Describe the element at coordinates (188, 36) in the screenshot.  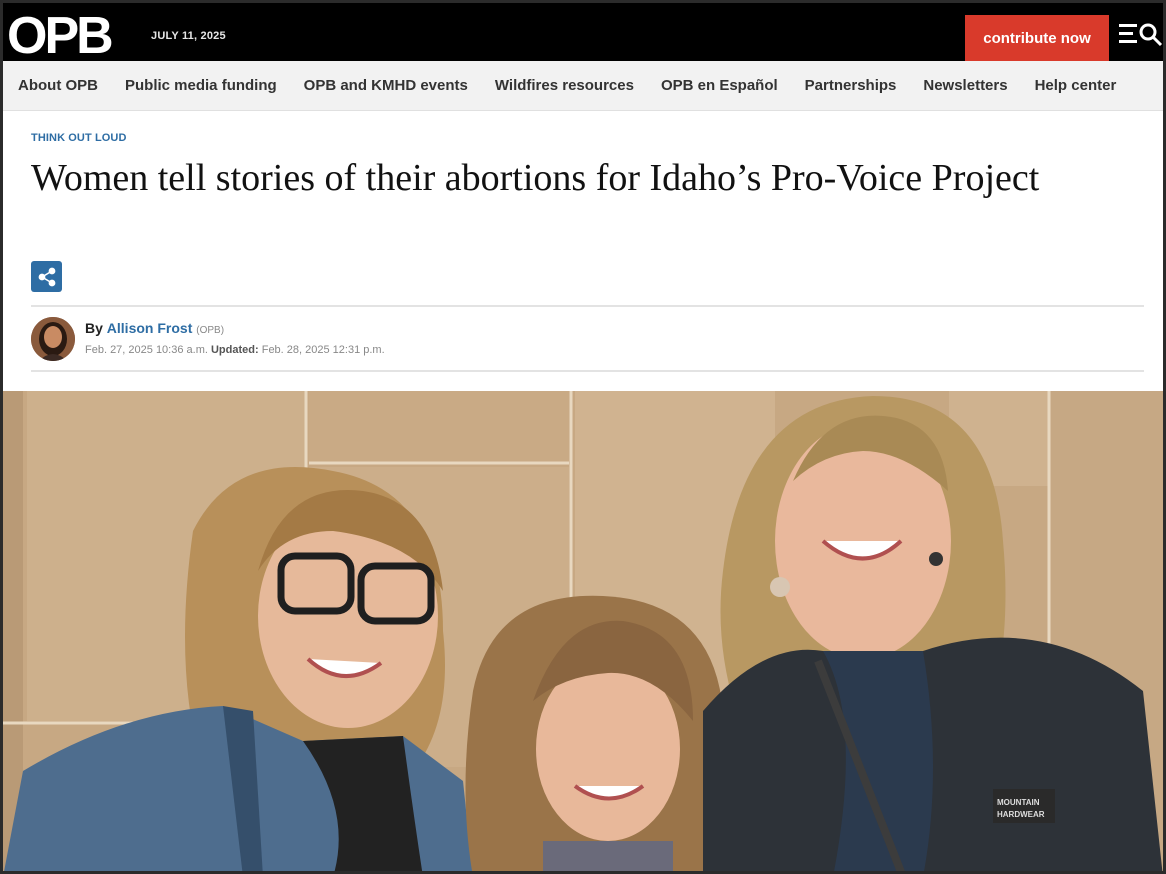
I see `header-date: JULY 11, 2025` at that location.